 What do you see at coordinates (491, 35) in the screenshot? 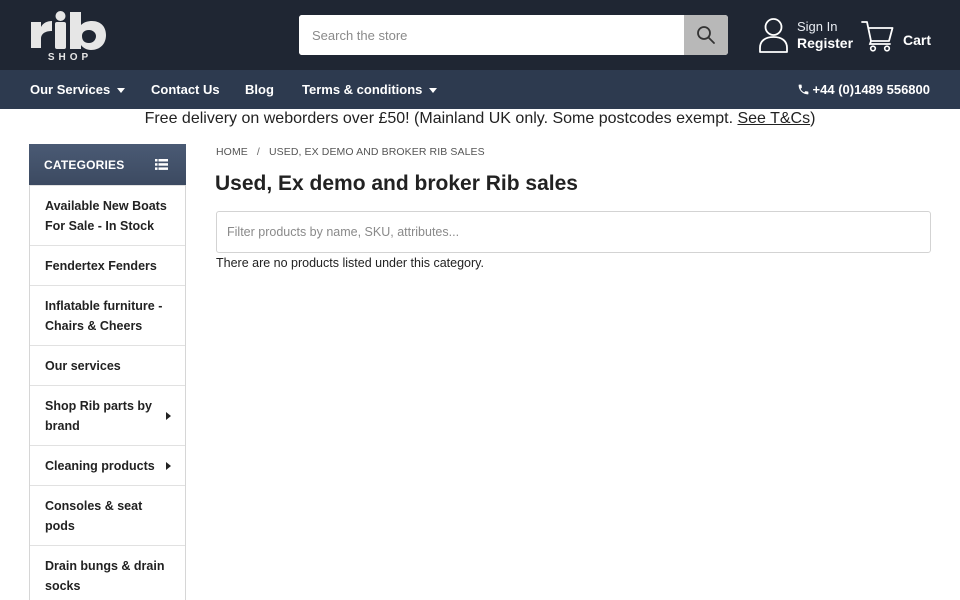
I see `search-input` at bounding box center [491, 35].